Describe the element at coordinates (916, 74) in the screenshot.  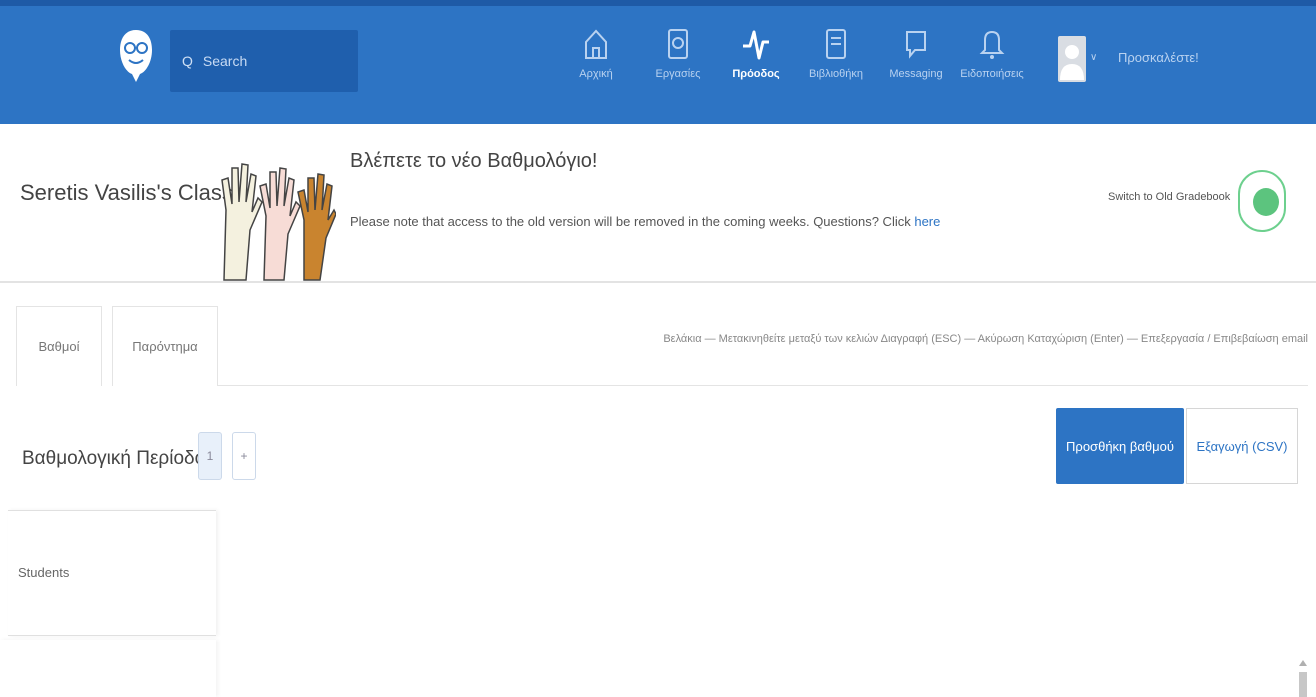
I see `nav-label-messaging: Messaging` at that location.